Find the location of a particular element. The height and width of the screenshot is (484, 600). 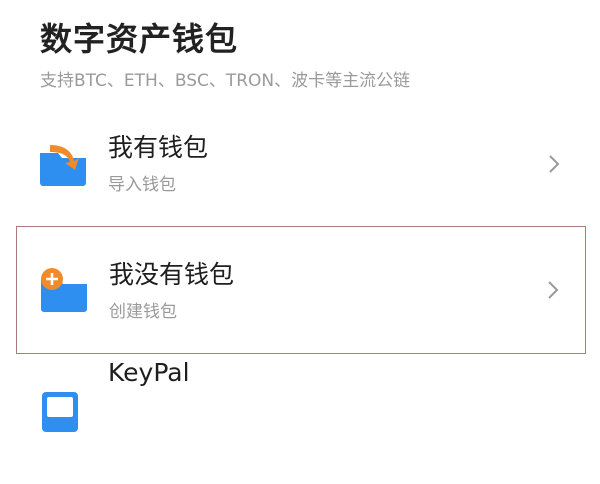

page-title: 数字资产钱包 is located at coordinates (139, 39).